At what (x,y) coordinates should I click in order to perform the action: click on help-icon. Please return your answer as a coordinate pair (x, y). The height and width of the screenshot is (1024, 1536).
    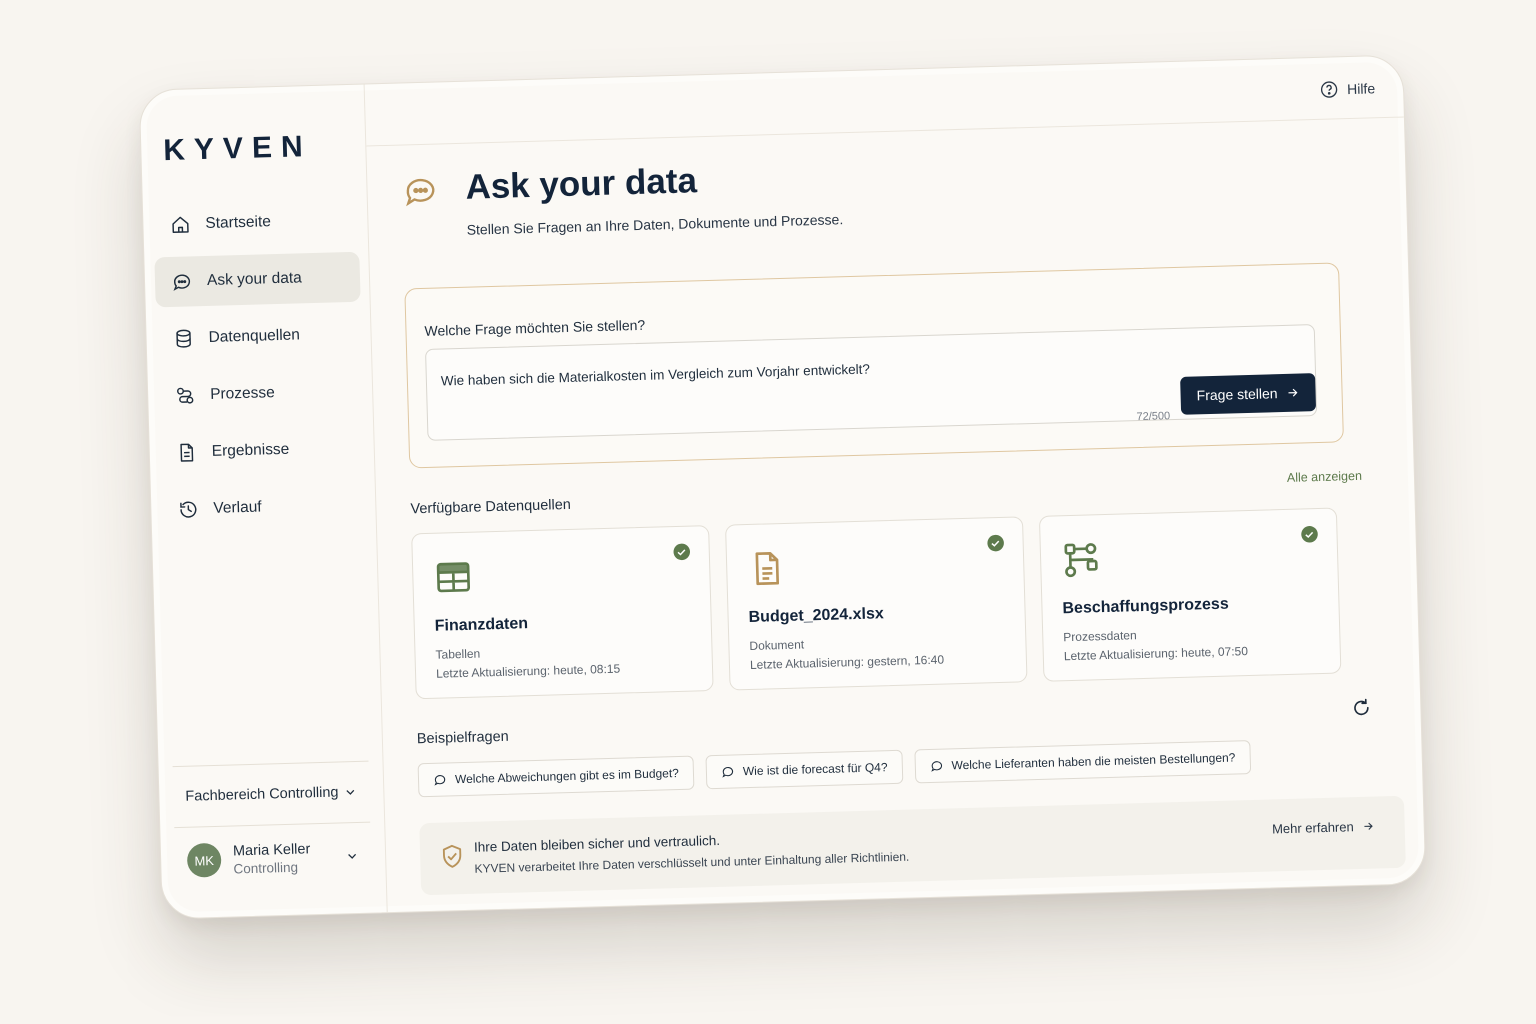
    Looking at the image, I should click on (1329, 89).